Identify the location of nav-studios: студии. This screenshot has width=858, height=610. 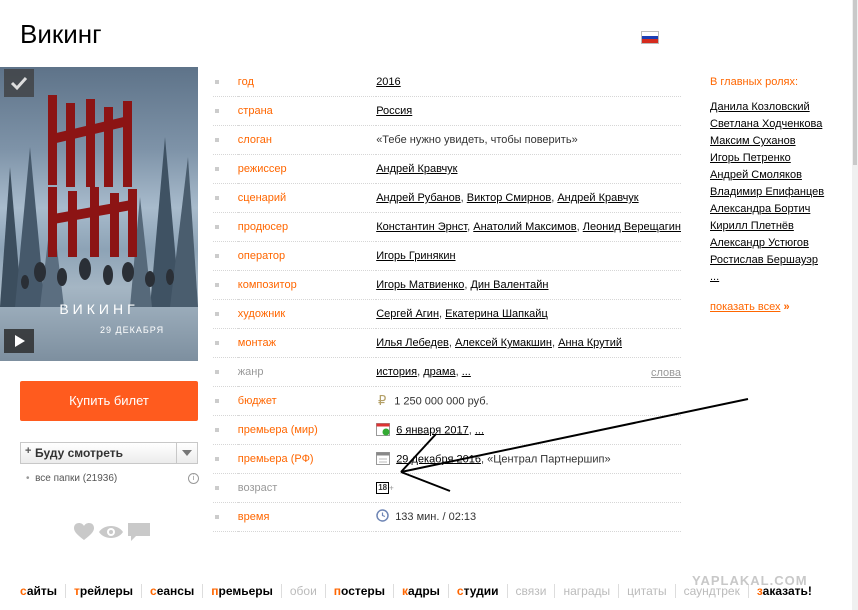
(477, 591).